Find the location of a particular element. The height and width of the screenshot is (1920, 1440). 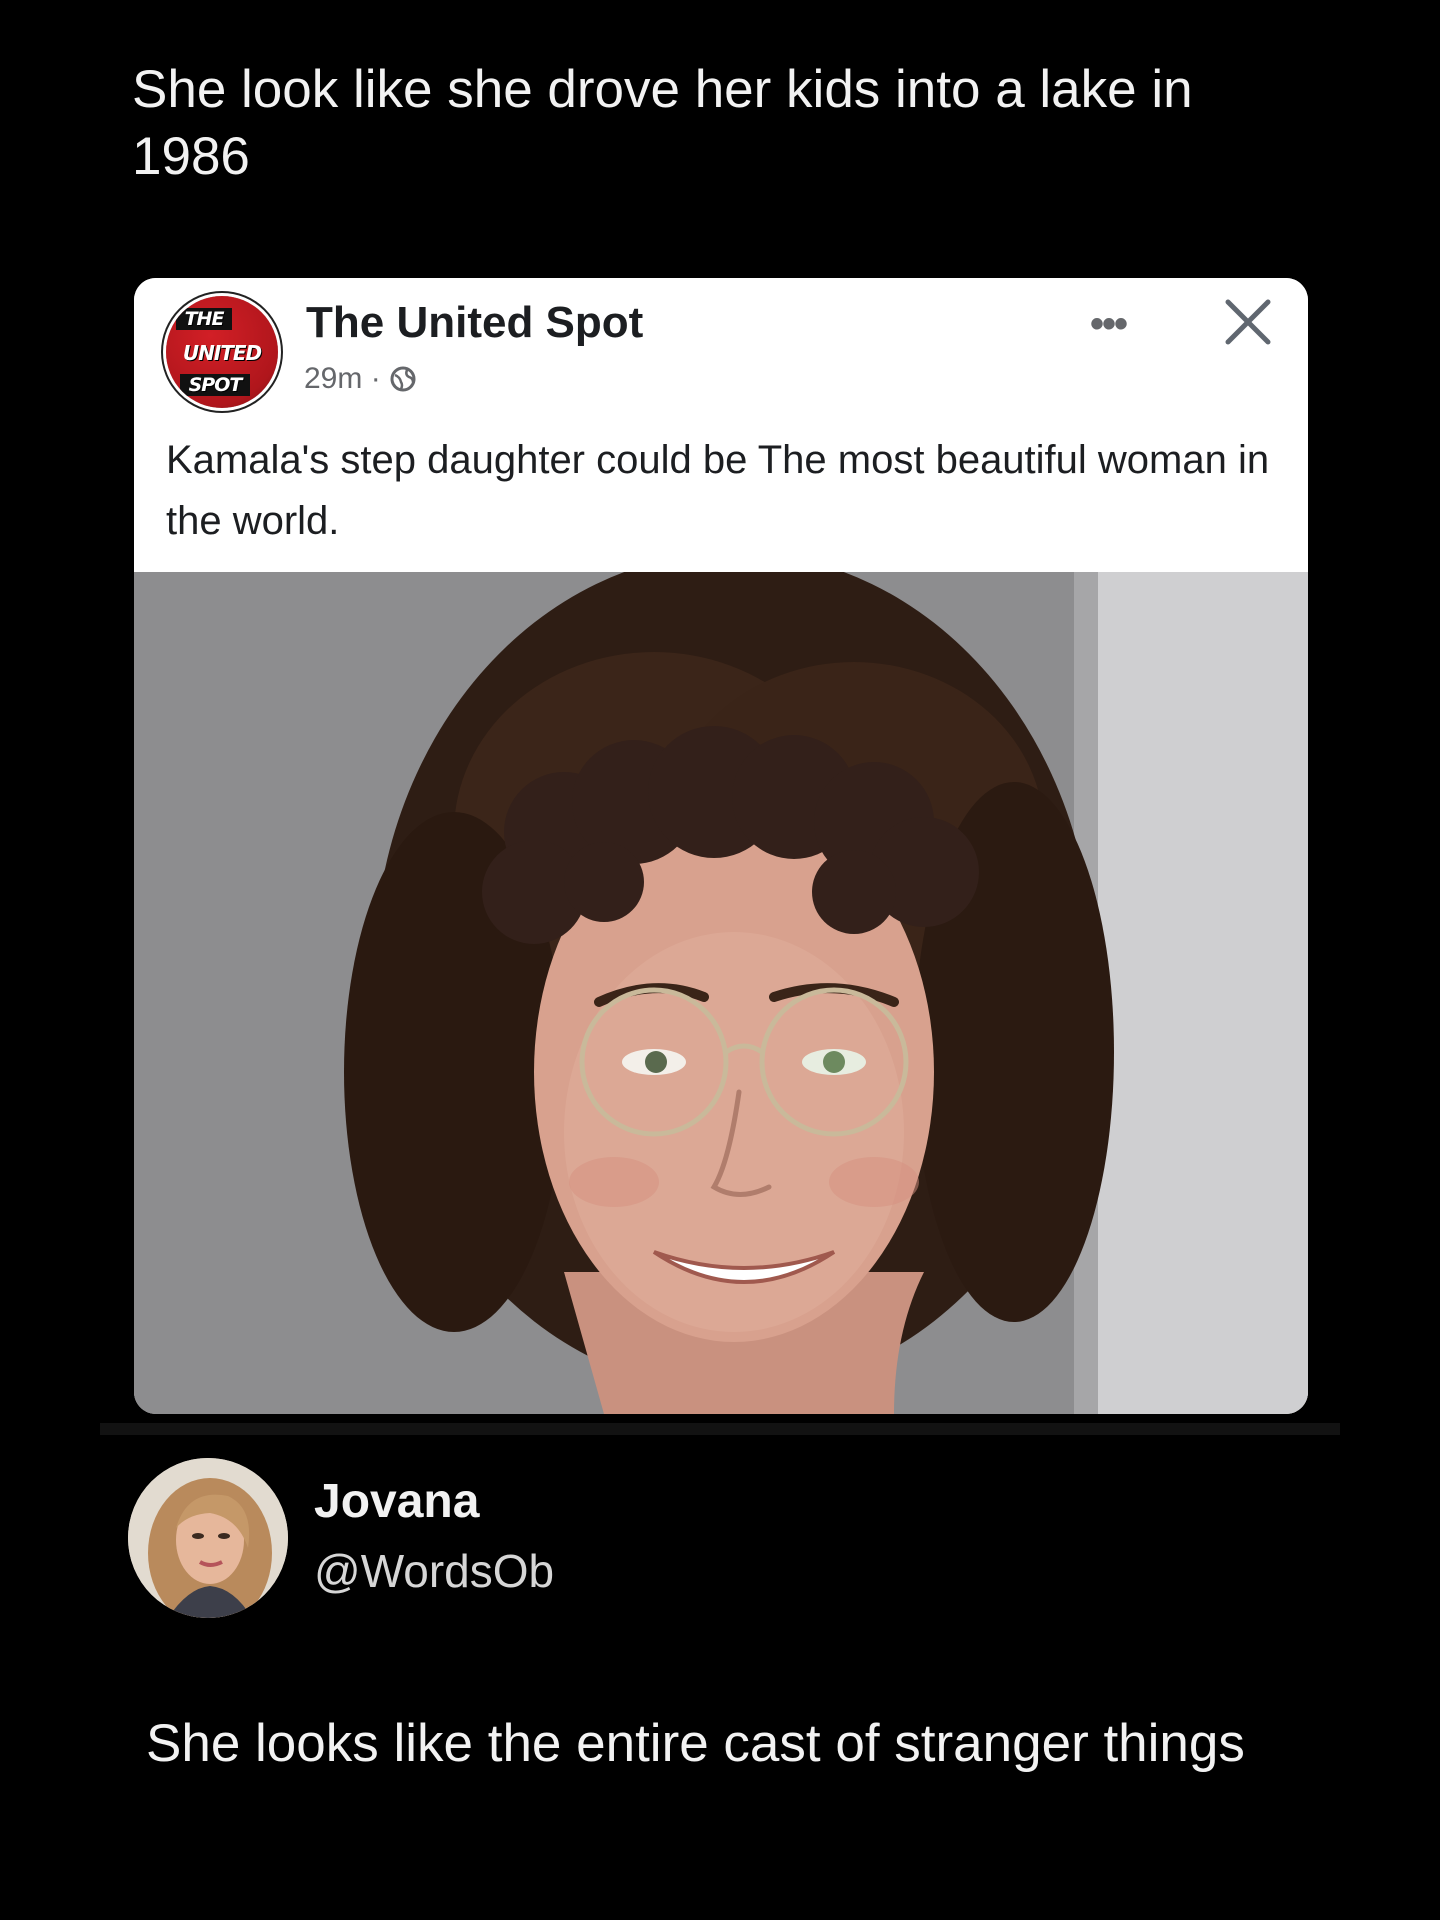

post-meta: 29m · is located at coordinates (360, 379).